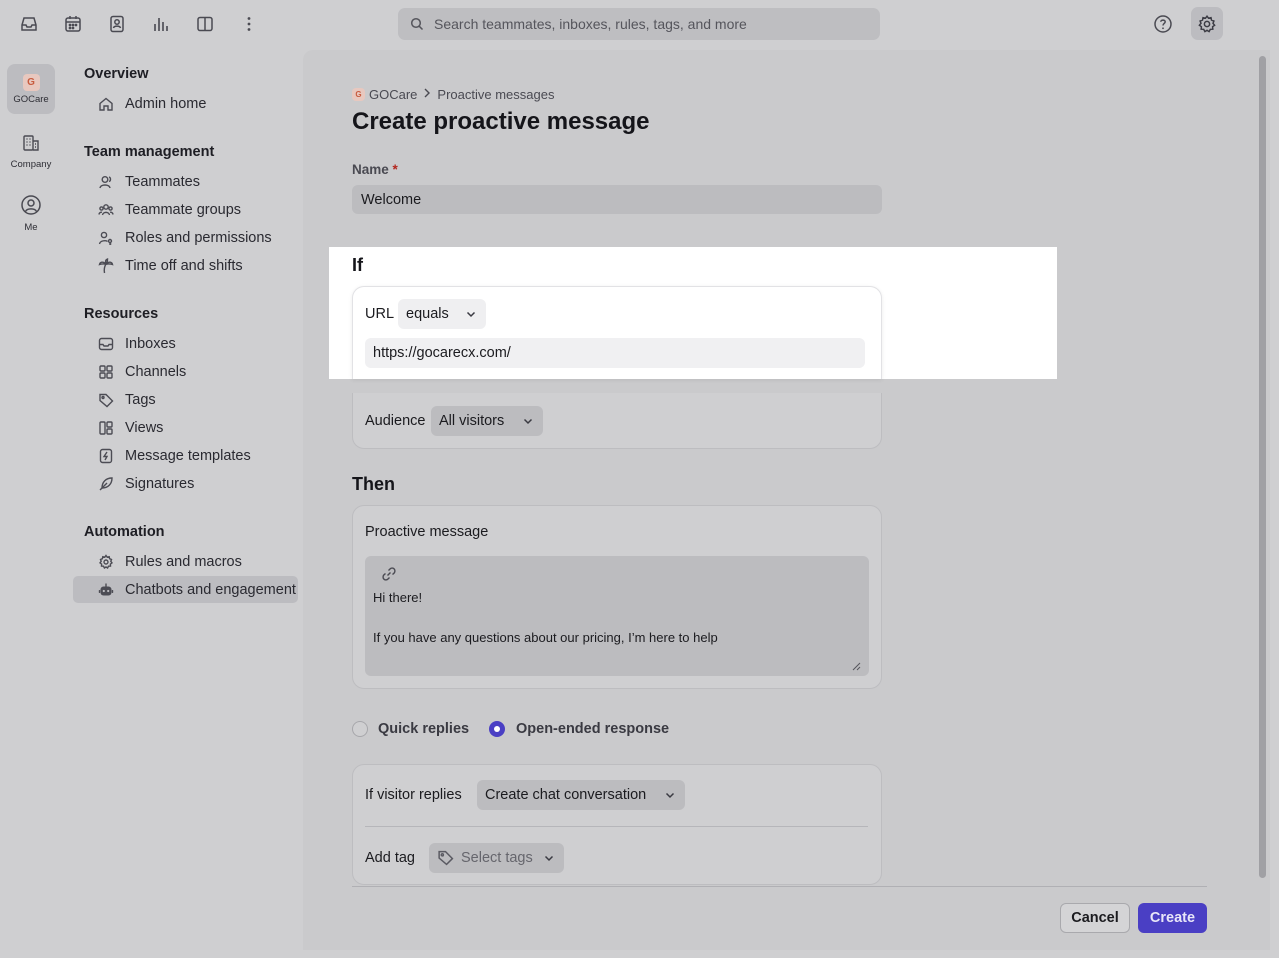  I want to click on sidebar-item-chatbots-engagement: Chatbots and engagement, so click(185, 589).